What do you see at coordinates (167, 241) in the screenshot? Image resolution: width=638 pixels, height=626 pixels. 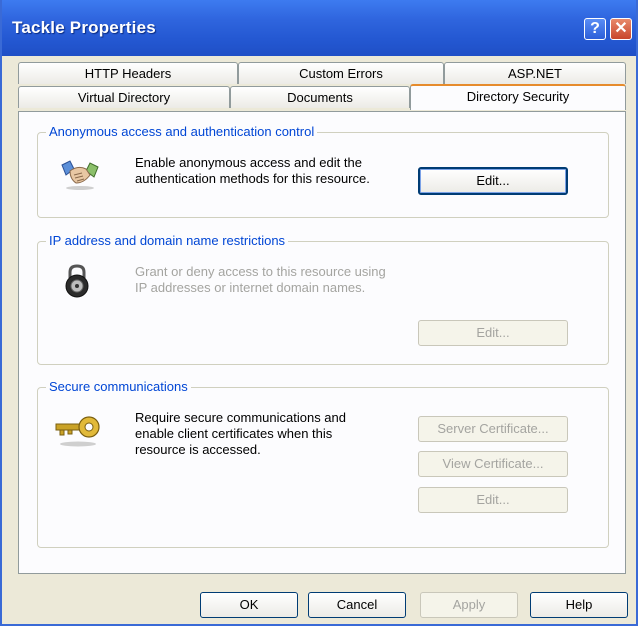 I see `ip-restrictions-legend: IP address and domain name restrictions` at bounding box center [167, 241].